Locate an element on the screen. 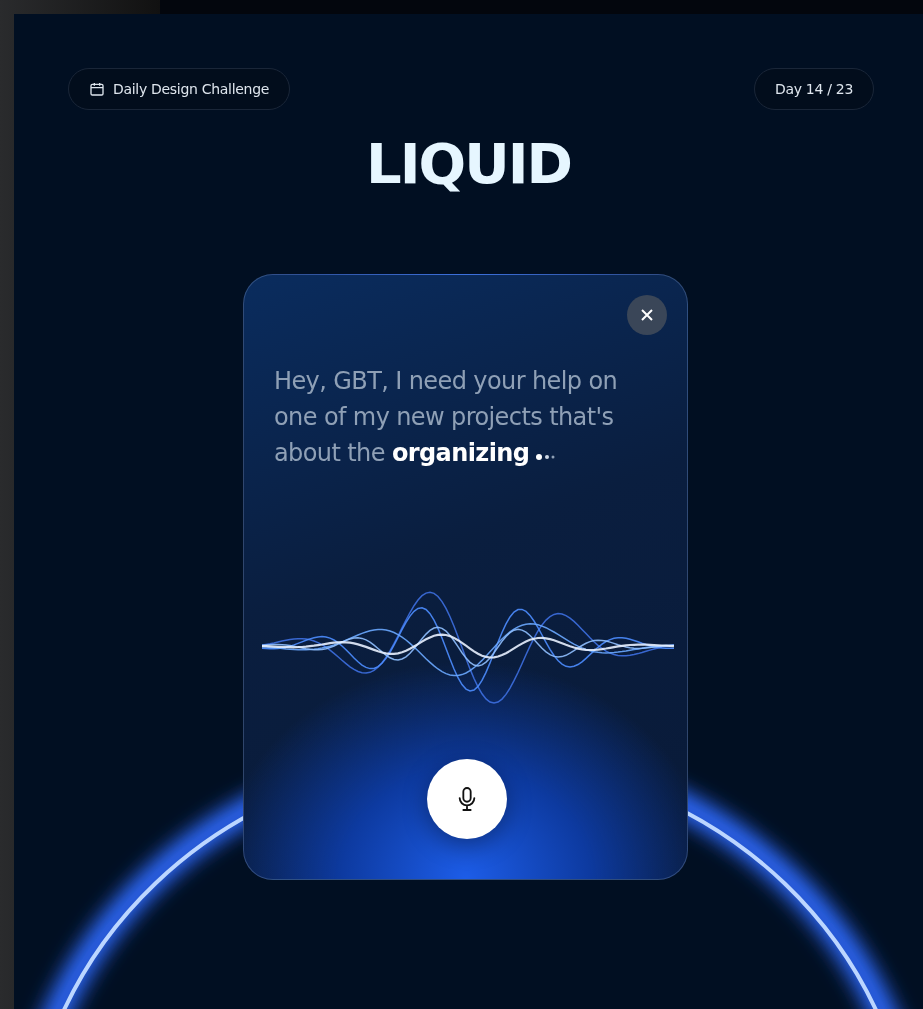  challenge-label: Daily Design Challenge is located at coordinates (191, 89).